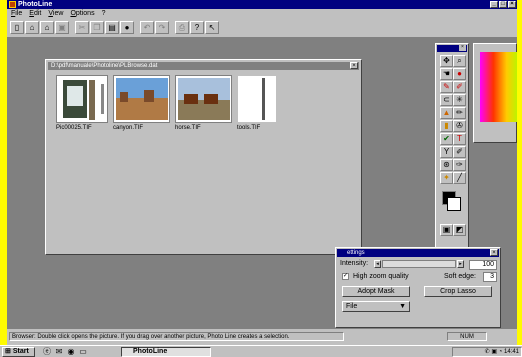  I want to click on line-tool-icon: ╱, so click(459, 178).